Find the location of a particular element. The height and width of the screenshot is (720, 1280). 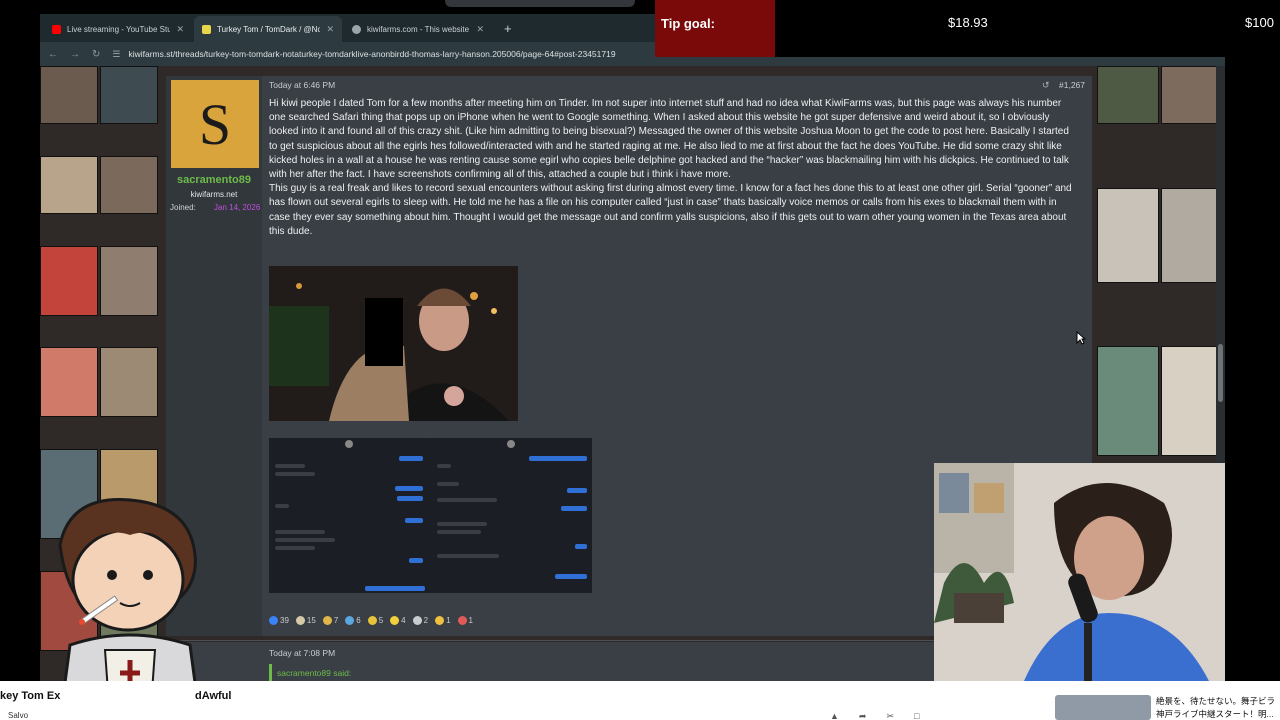

site-info-icon: ☰ is located at coordinates (116, 54).